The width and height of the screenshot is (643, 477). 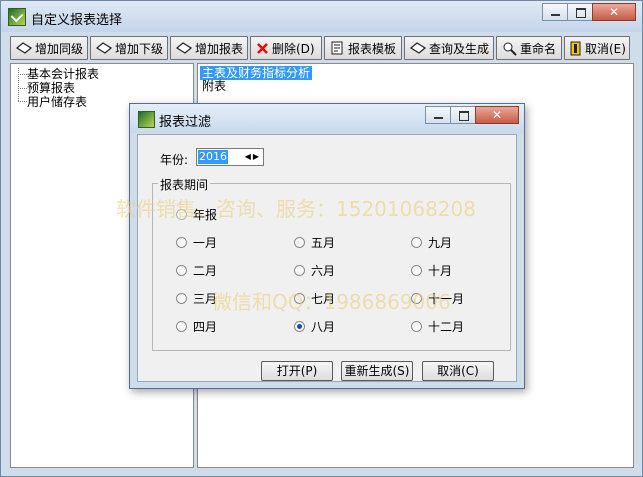 I want to click on add-child-button: 增加下级, so click(x=129, y=48).